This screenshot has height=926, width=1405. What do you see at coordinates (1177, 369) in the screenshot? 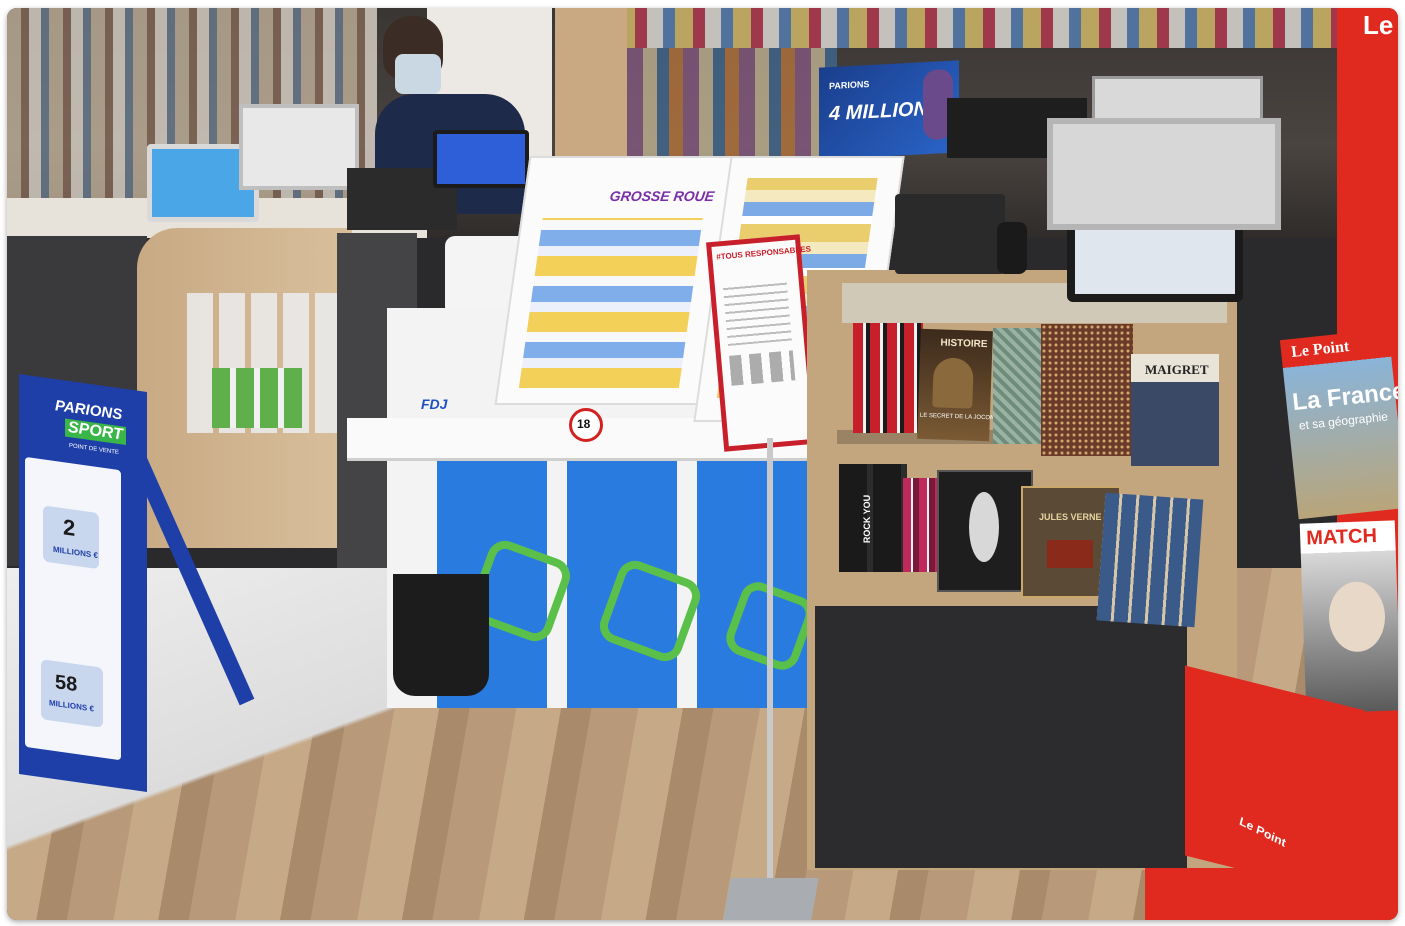
I see `book-maigret-title: MAIGRET` at bounding box center [1177, 369].